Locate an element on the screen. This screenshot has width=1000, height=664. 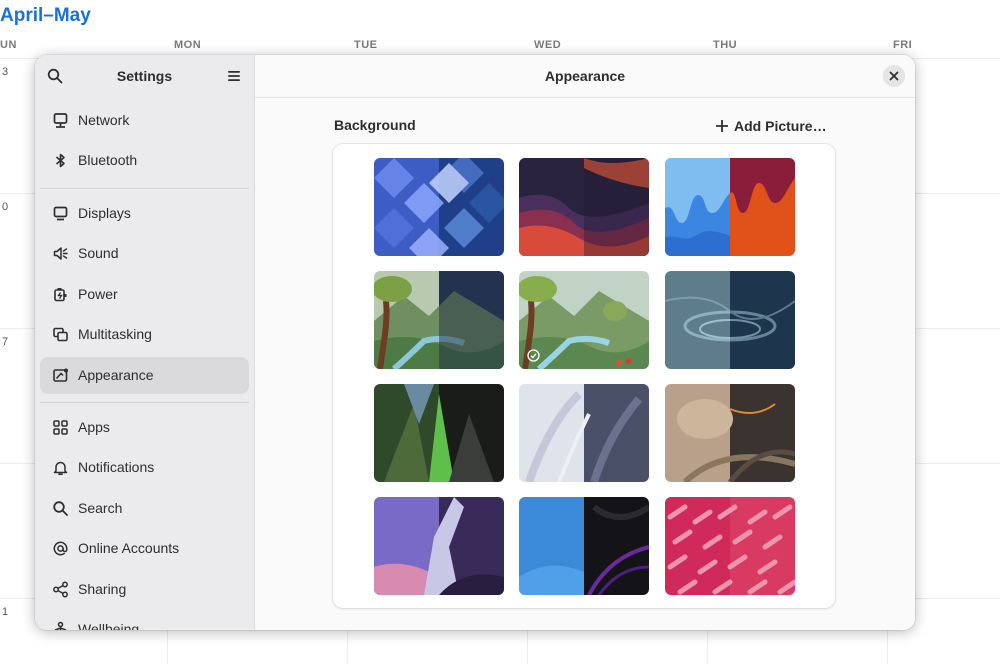
day-header: FRI is located at coordinates (903, 45).